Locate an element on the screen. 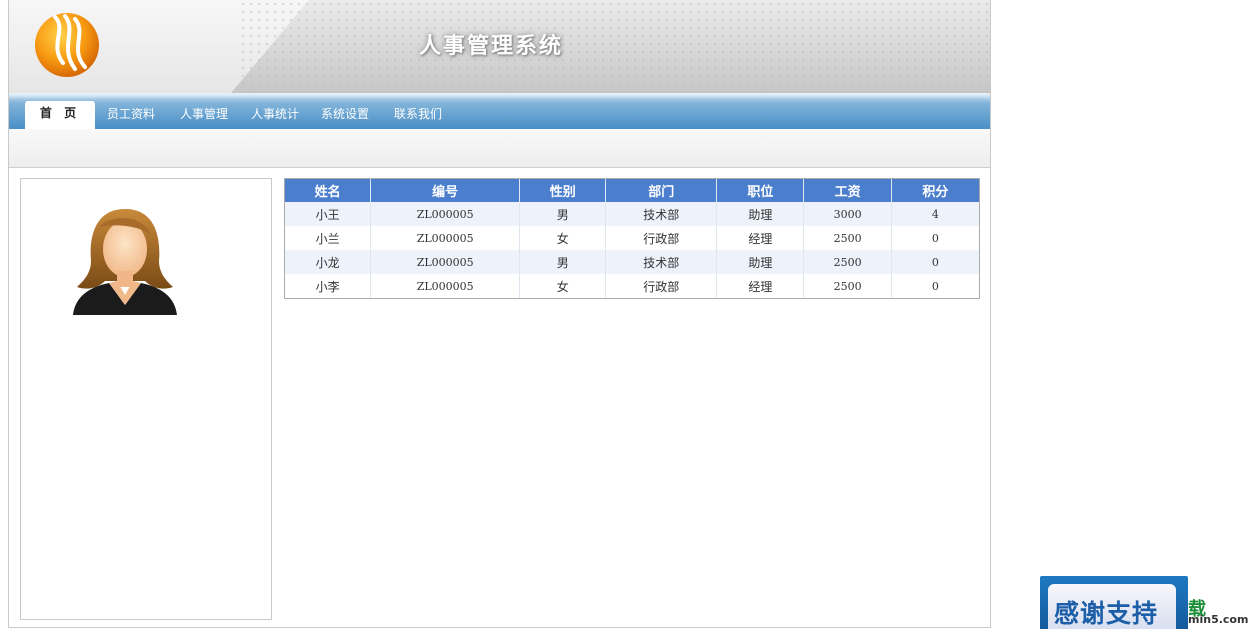 Image resolution: width=1253 pixels, height=630 pixels. cell-name: 小王 is located at coordinates (328, 214).